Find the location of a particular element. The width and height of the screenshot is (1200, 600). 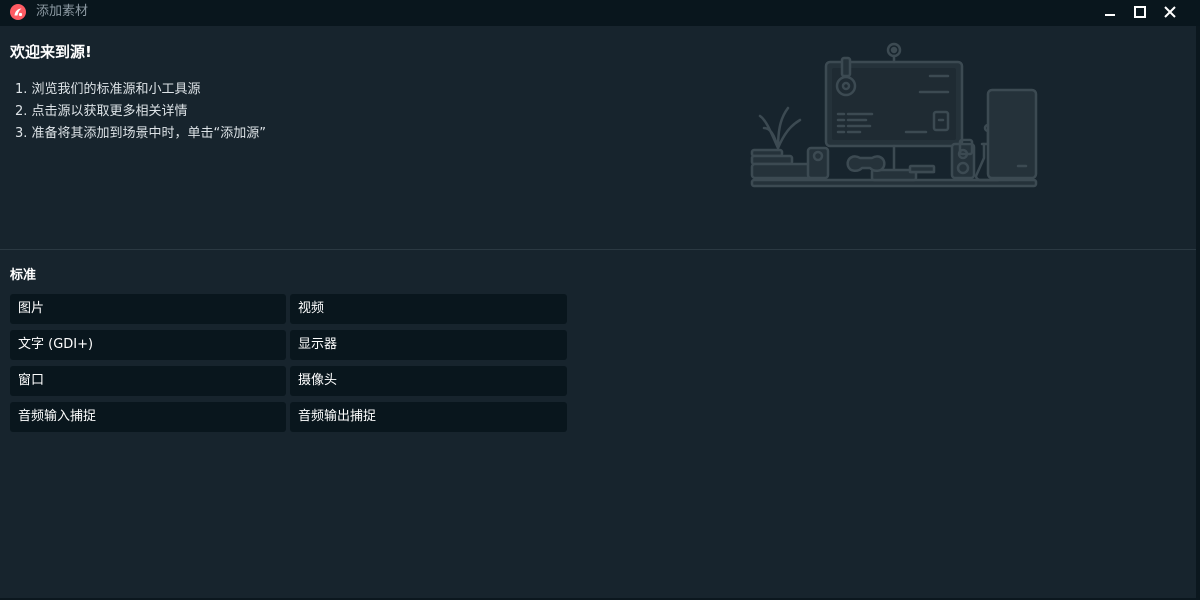

source-video-button: 视频 is located at coordinates (428, 309).